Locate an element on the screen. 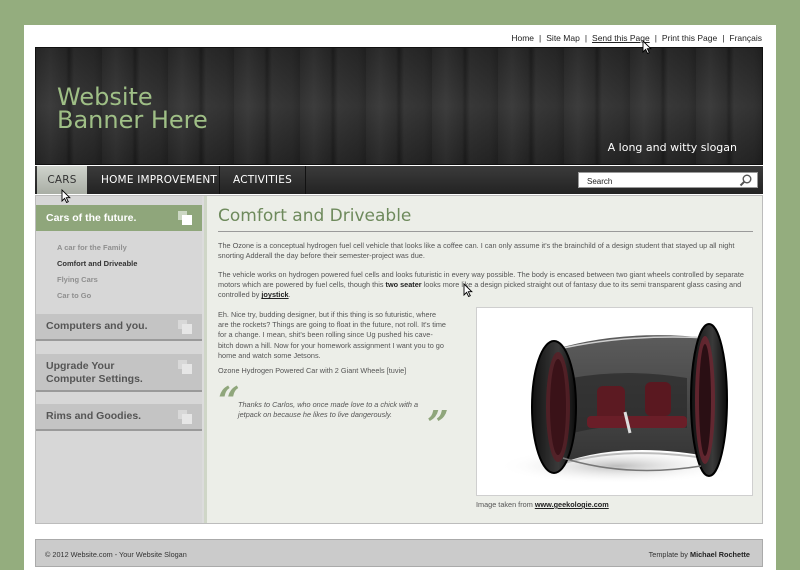 This screenshot has width=800, height=570. title-divider is located at coordinates (485, 231).